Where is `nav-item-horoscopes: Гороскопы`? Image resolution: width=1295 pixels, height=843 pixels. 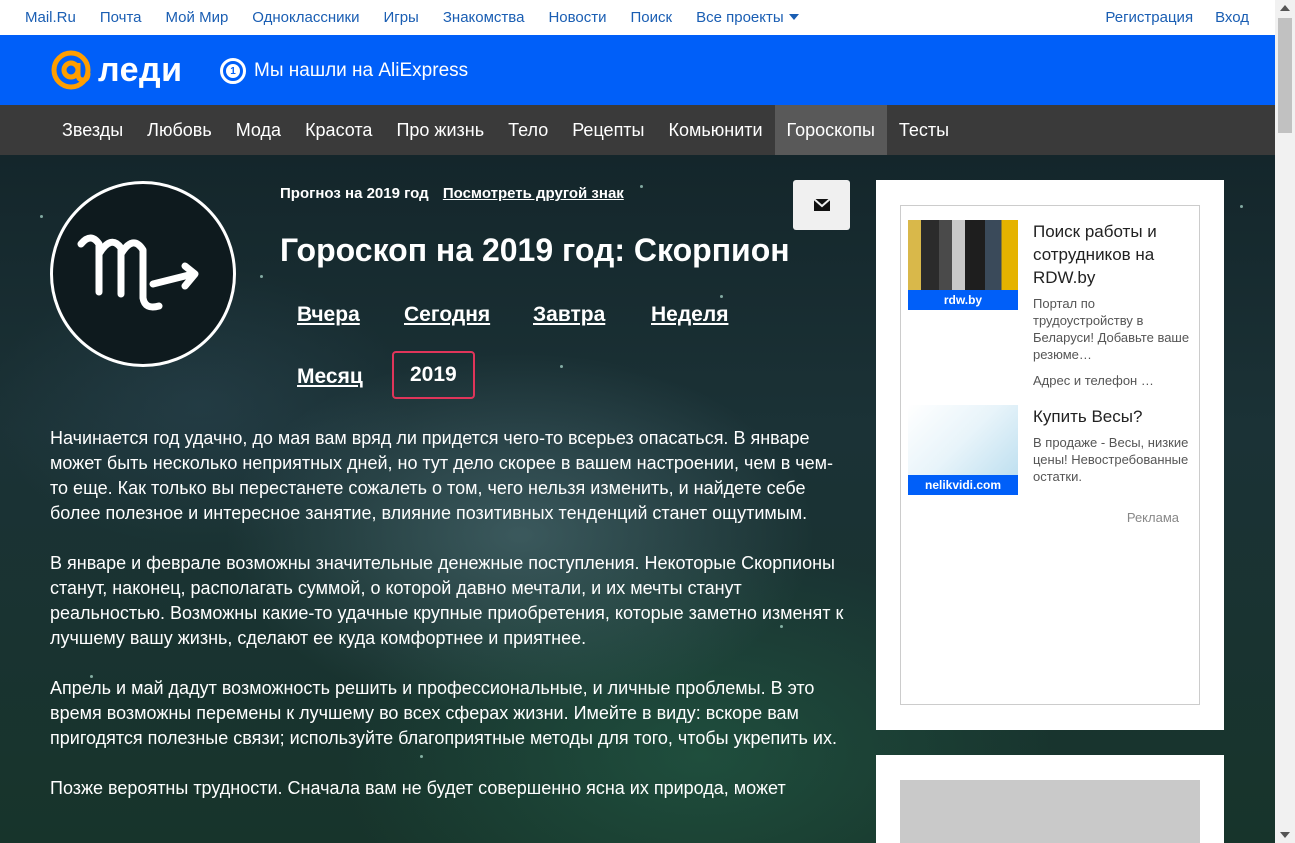 nav-item-horoscopes: Гороскопы is located at coordinates (830, 130).